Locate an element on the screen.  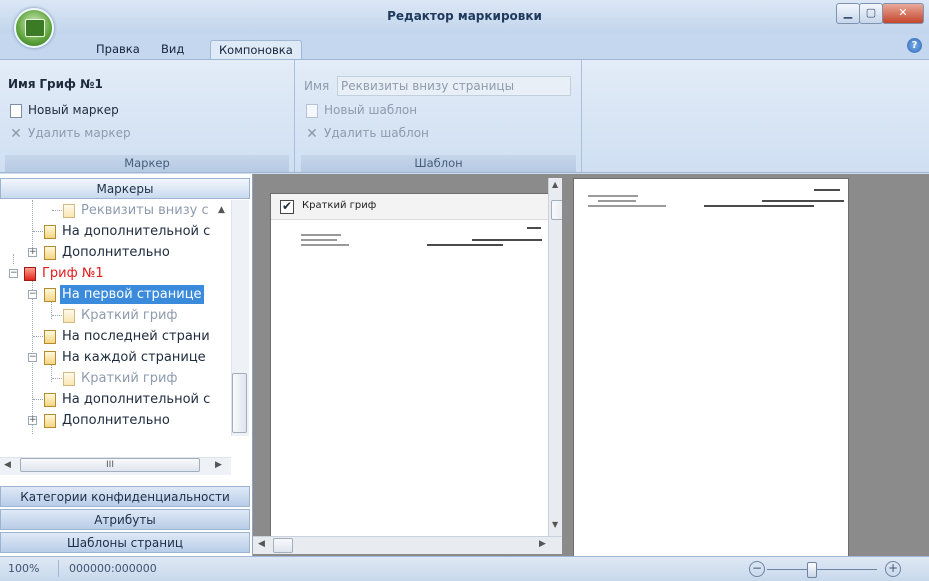
app-orb-inner is located at coordinates (35, 28).